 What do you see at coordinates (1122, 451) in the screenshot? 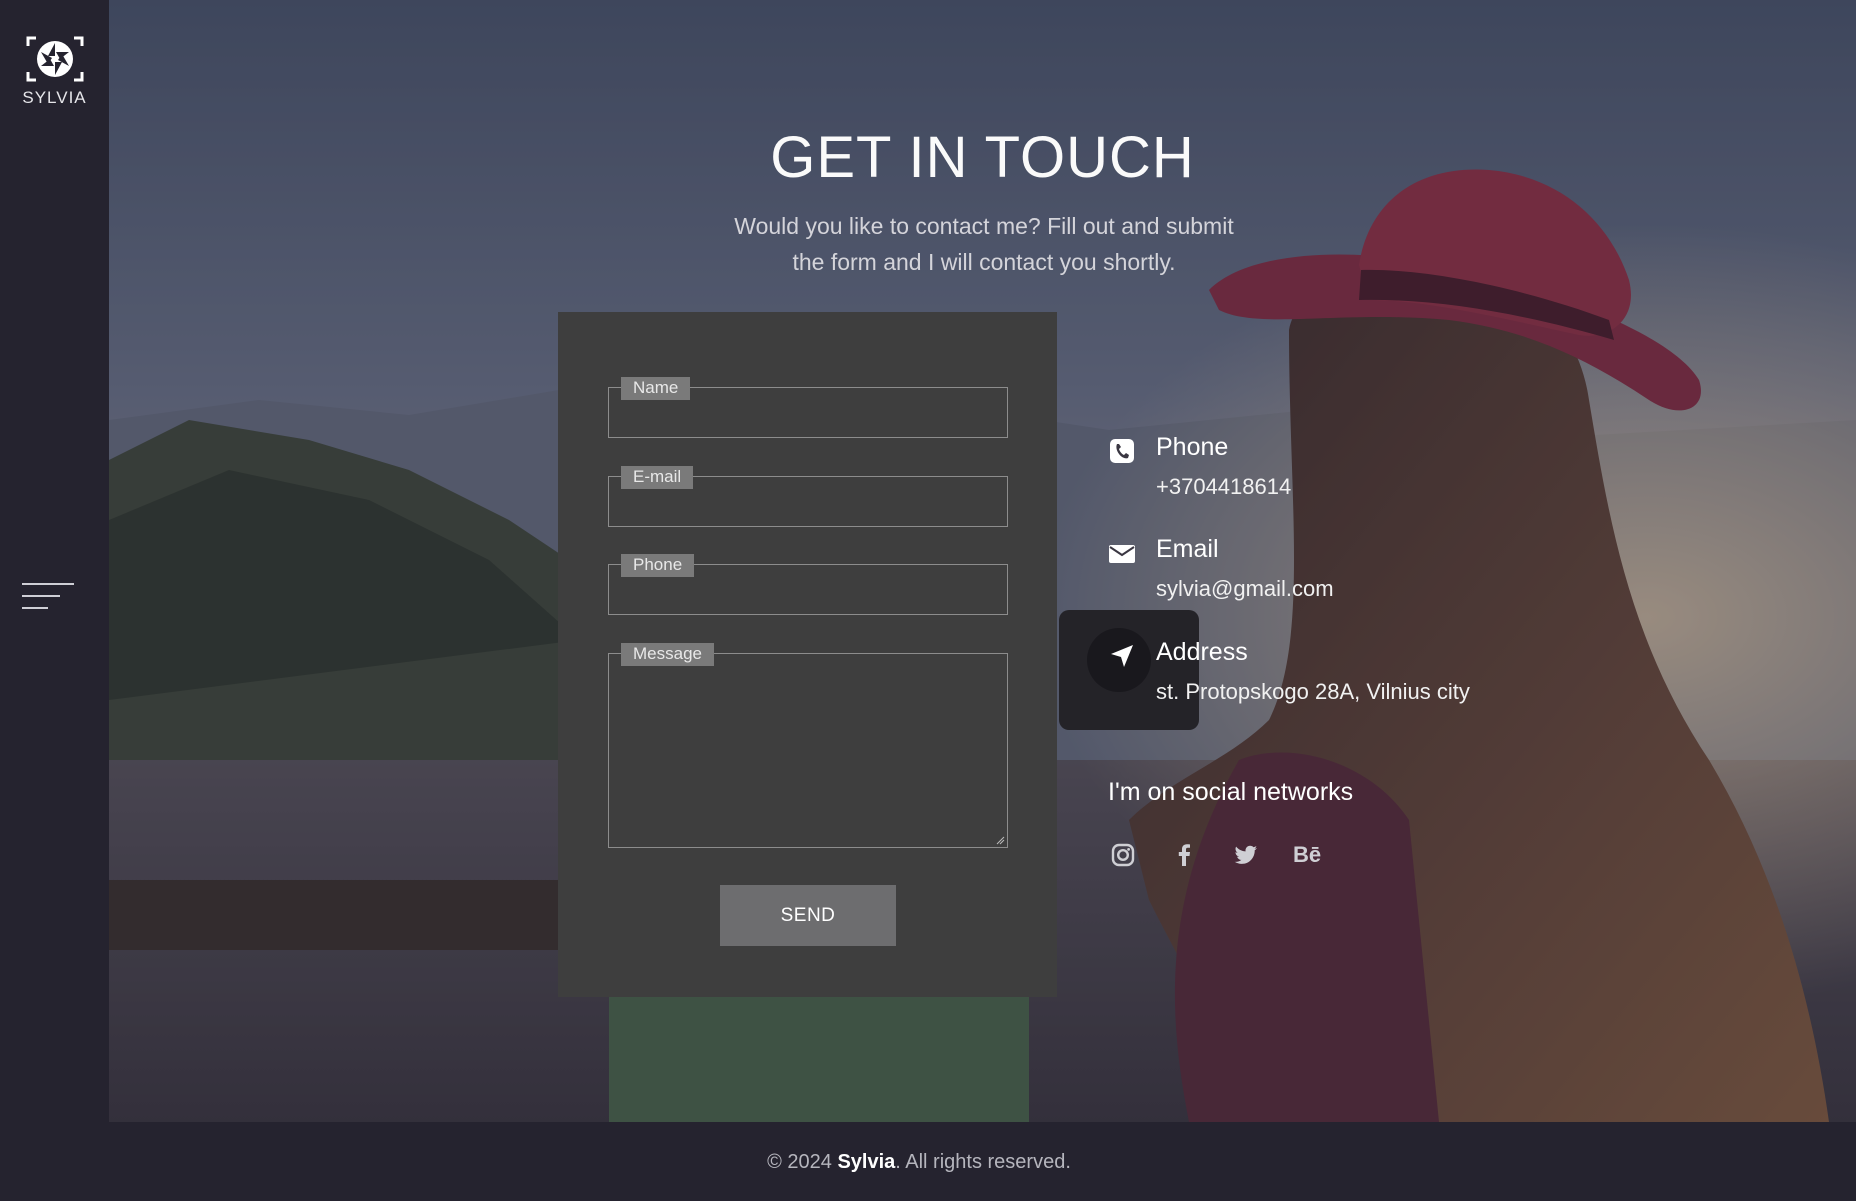
I see `phone-icon` at bounding box center [1122, 451].